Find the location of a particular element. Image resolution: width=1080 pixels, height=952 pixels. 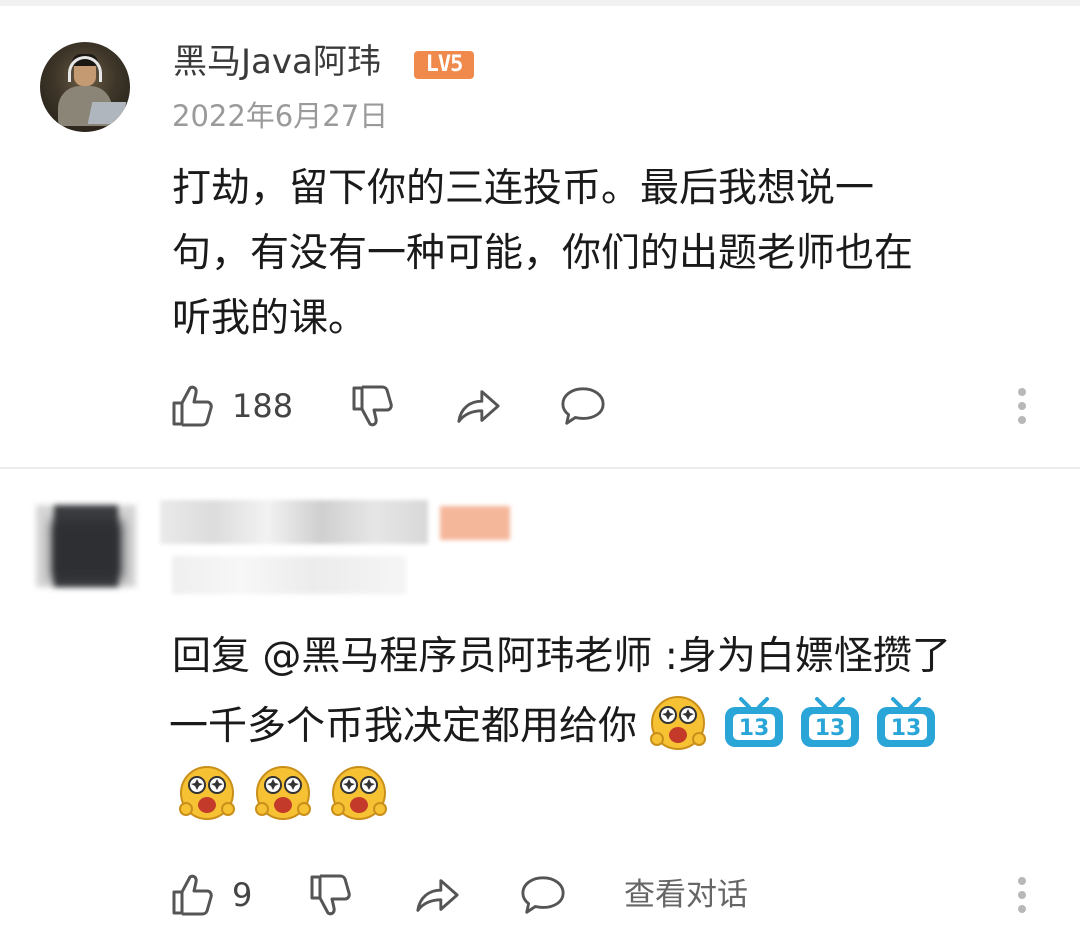

like-count: 188 is located at coordinates (263, 406).